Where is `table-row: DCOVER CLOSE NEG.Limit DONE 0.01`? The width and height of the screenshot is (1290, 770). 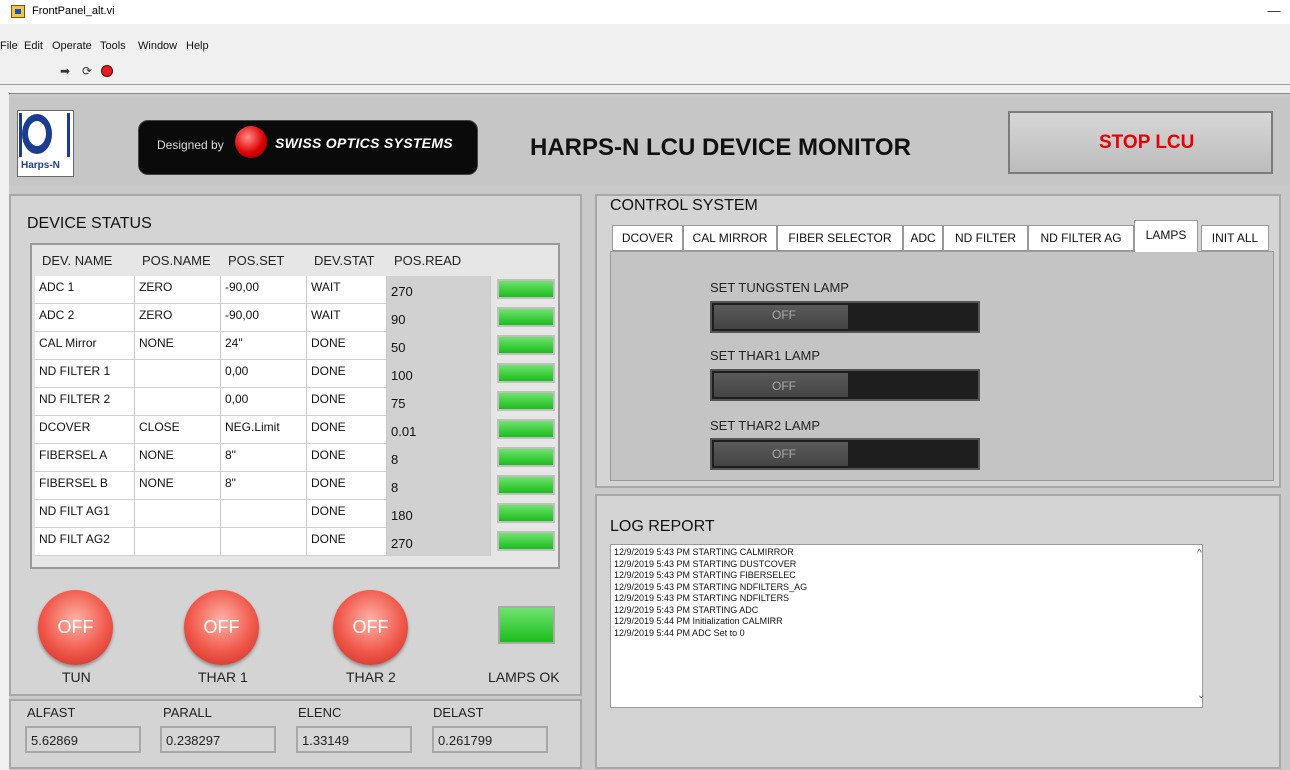
table-row: DCOVER CLOSE NEG.Limit DONE 0.01 is located at coordinates (296, 430).